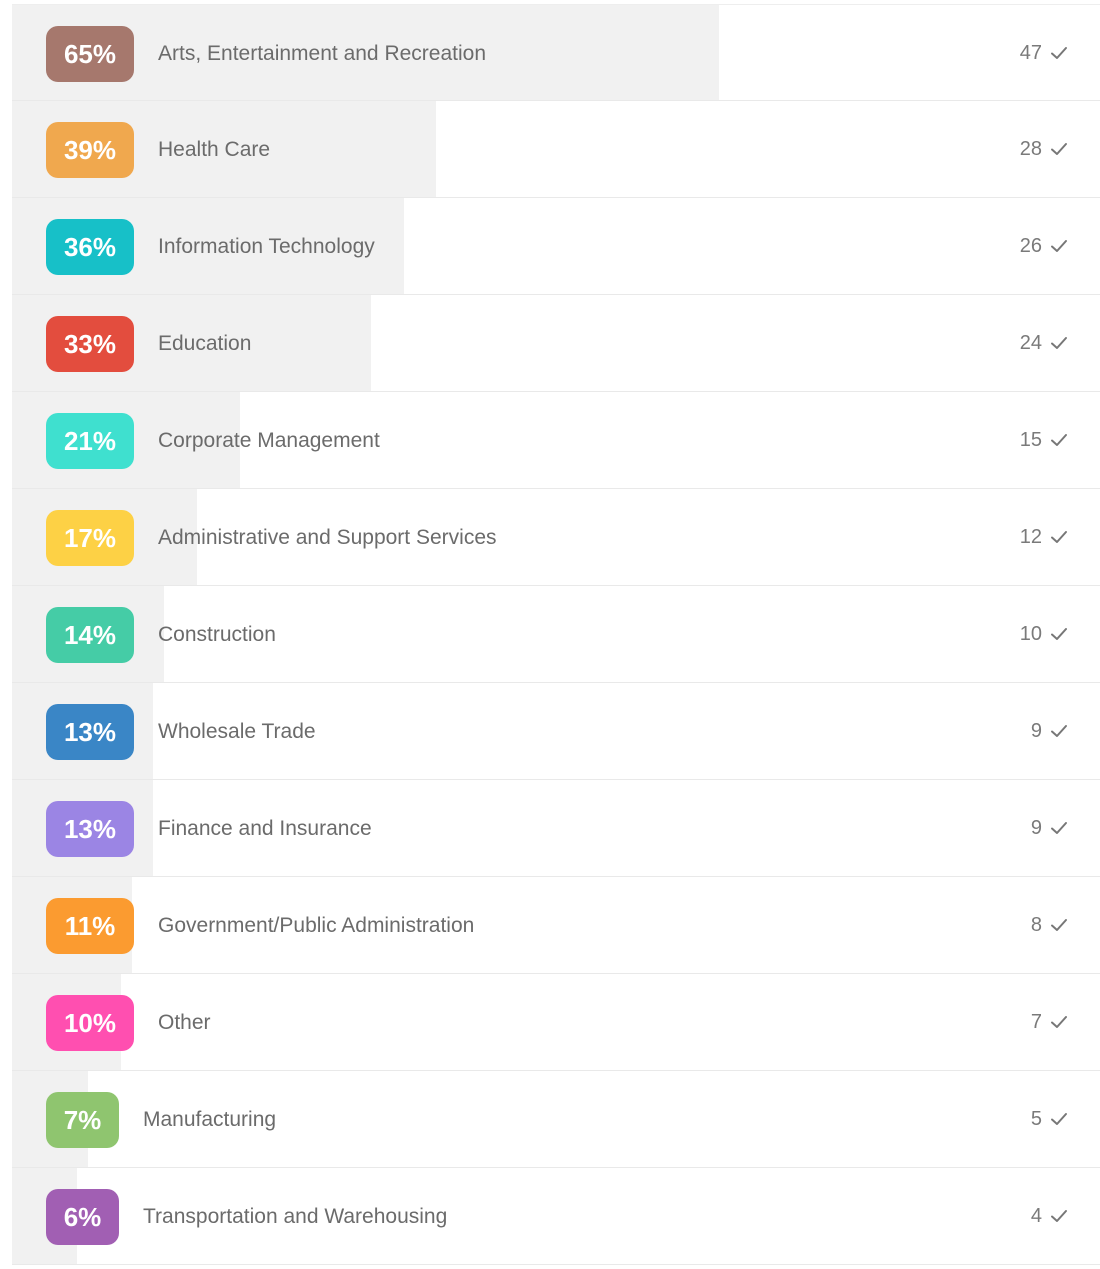 Image resolution: width=1100 pixels, height=1269 pixels. What do you see at coordinates (90, 441) in the screenshot?
I see `percent-badge: 21%` at bounding box center [90, 441].